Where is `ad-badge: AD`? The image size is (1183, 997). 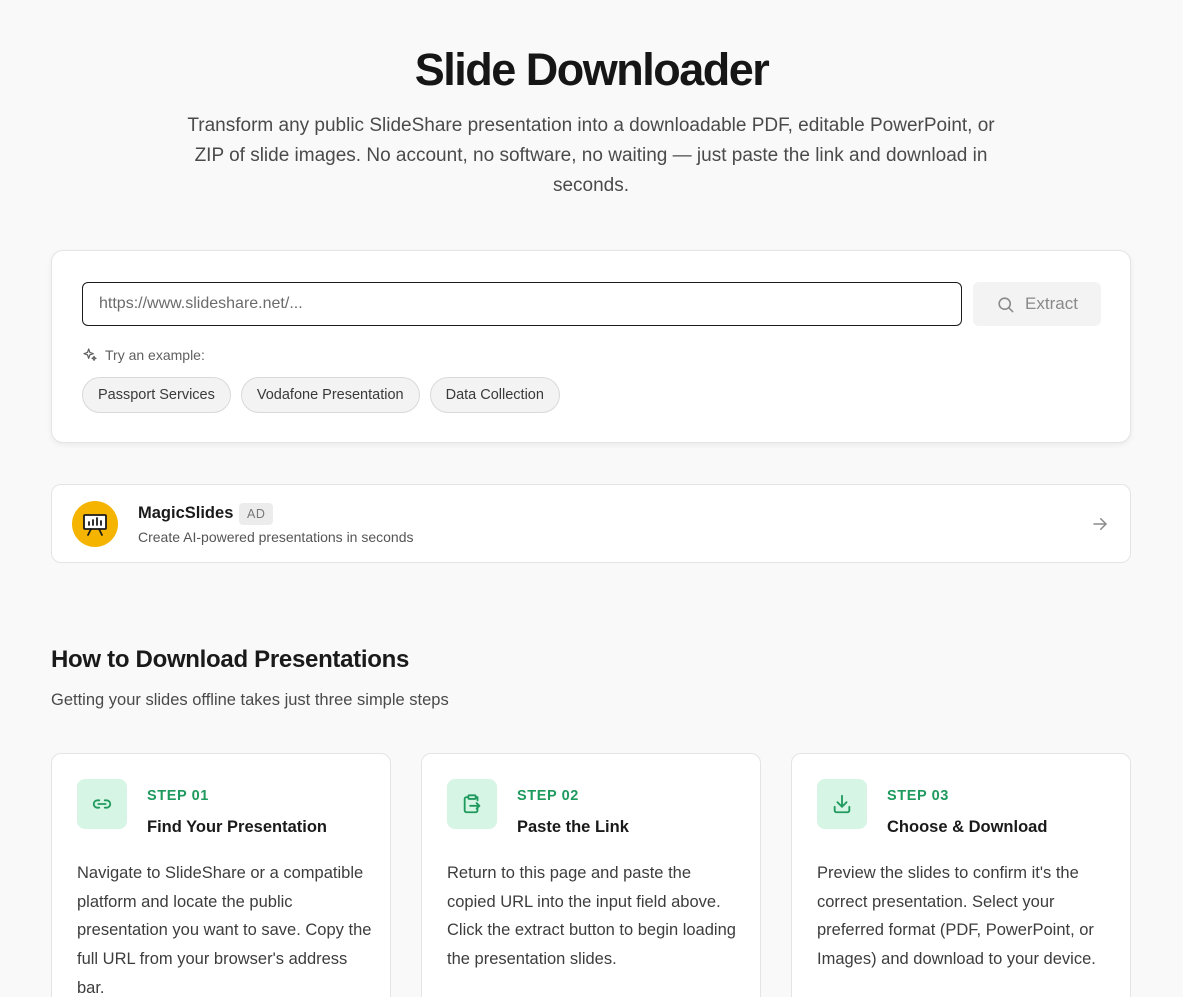
ad-badge: AD is located at coordinates (256, 514).